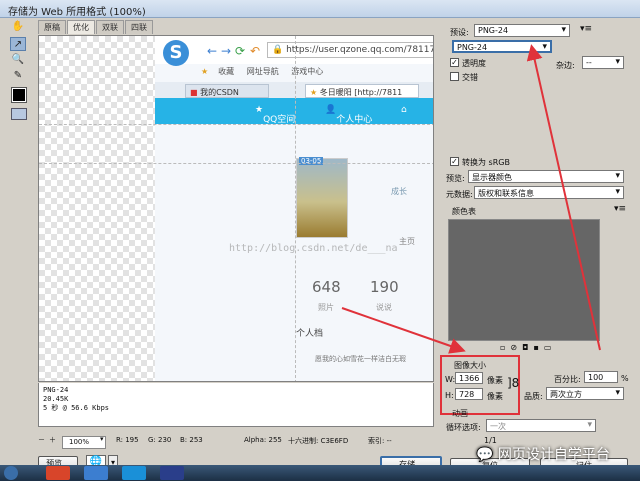  What do you see at coordinates (449, 395) in the screenshot?
I see `height-label: H:` at bounding box center [449, 395].